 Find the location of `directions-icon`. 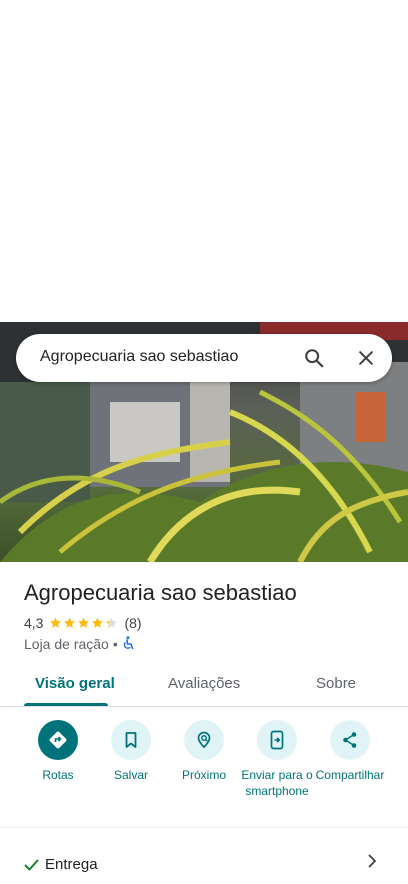

directions-icon is located at coordinates (58, 740).